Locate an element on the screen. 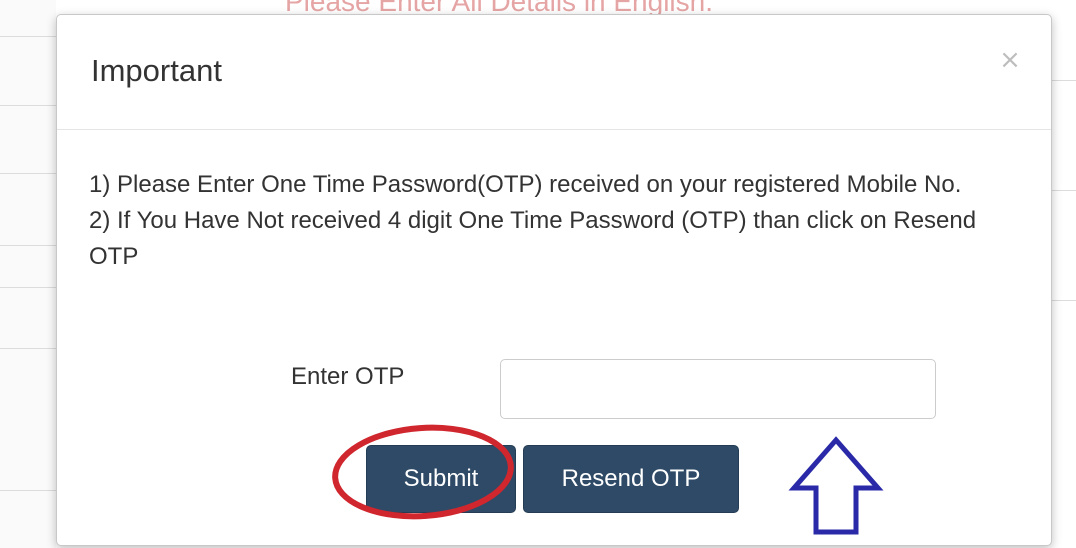  page-background-edge is located at coordinates (28, 274).